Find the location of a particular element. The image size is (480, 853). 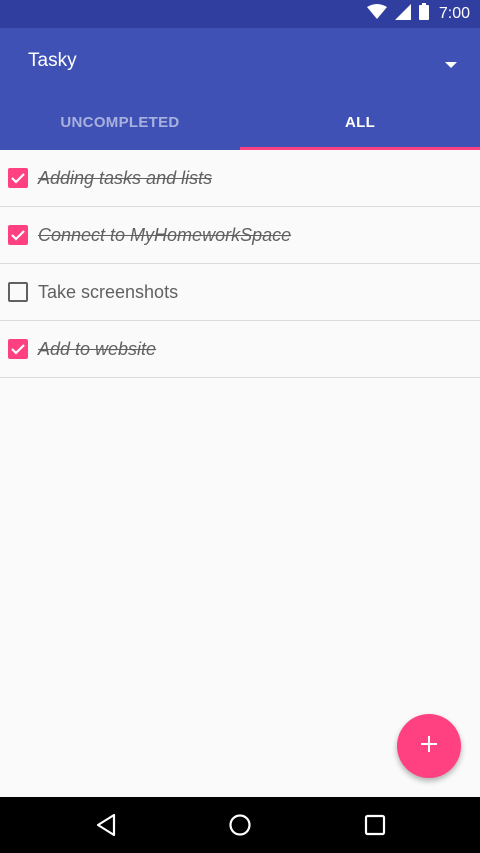

list-item: Connect to MyHomeworkSpace is located at coordinates (240, 235).